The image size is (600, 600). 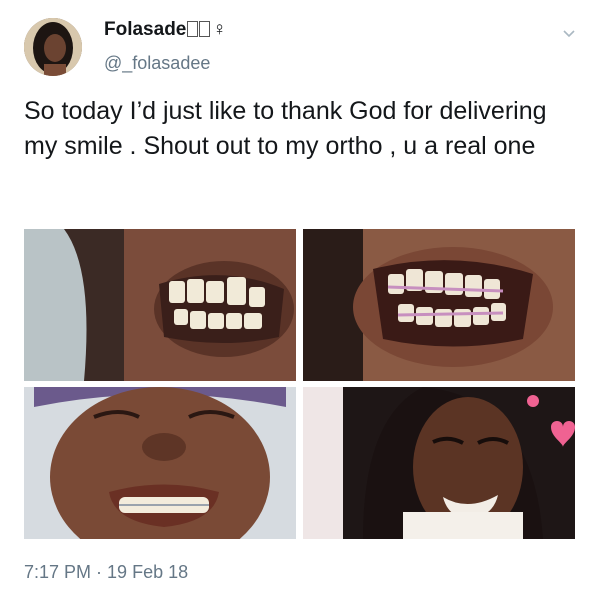 I want to click on user-handle: @_folasadee, so click(x=157, y=63).